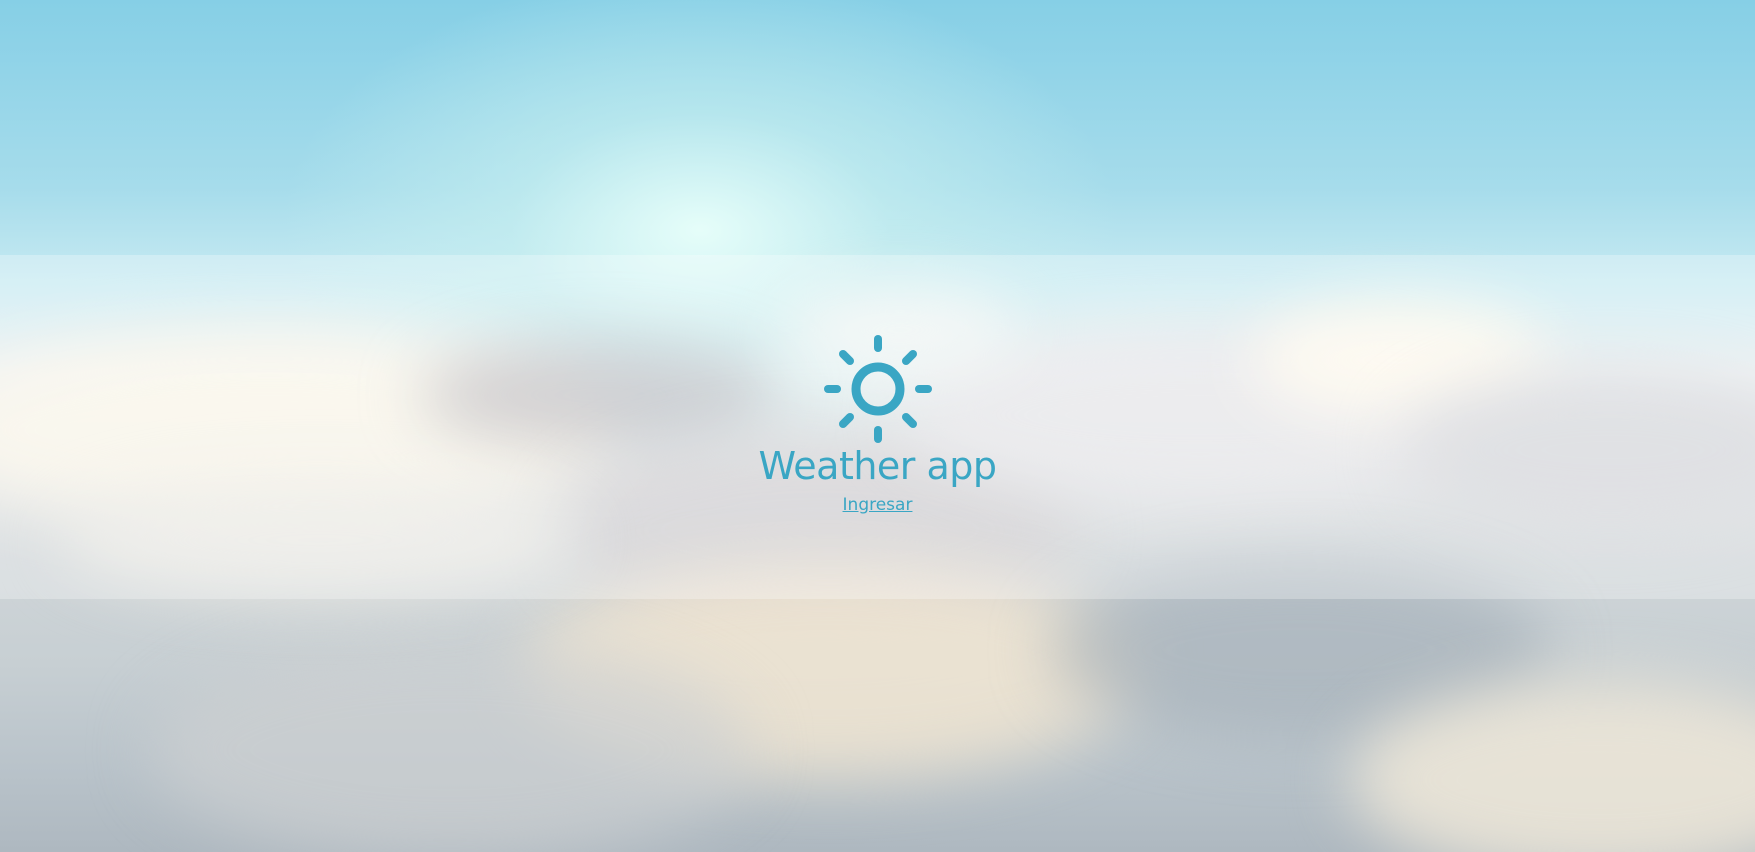  I want to click on login-link: Ingresar, so click(878, 505).